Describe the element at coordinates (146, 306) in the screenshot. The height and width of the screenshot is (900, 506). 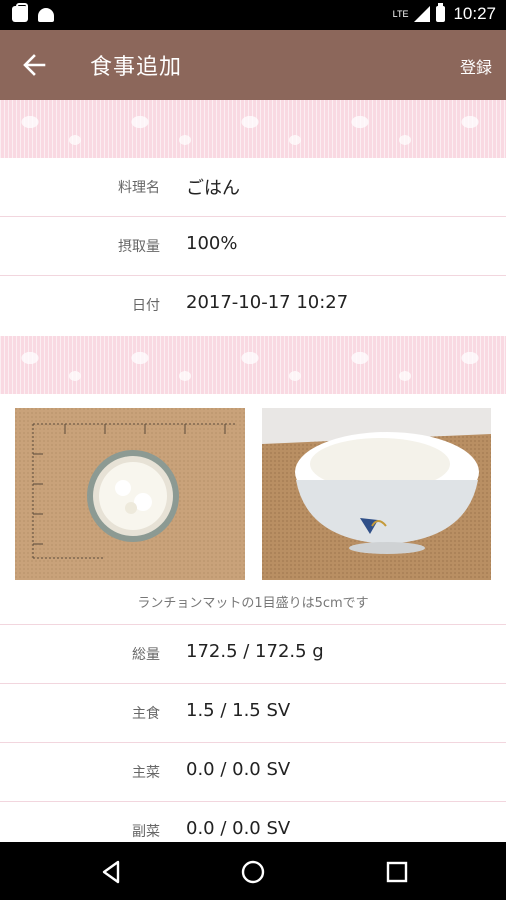
I see `date-label: 日付` at that location.